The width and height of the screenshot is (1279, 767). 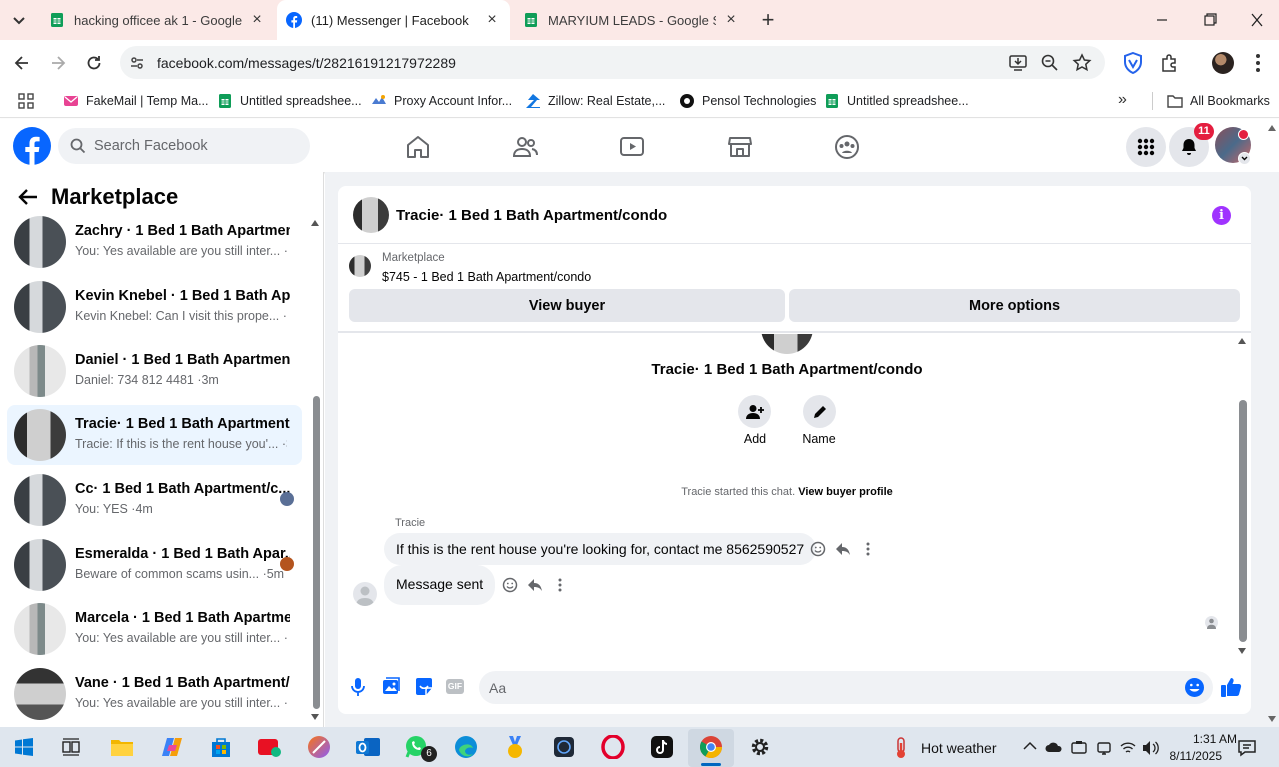 What do you see at coordinates (26, 101) in the screenshot?
I see `apps-grid-icon` at bounding box center [26, 101].